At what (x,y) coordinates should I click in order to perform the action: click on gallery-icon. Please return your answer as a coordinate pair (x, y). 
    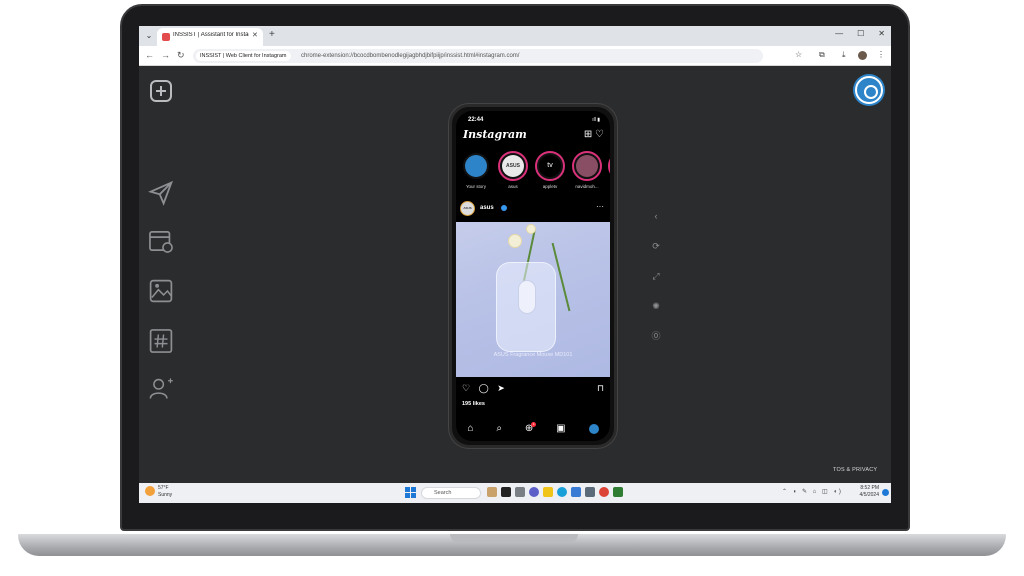
    Looking at the image, I should click on (161, 291).